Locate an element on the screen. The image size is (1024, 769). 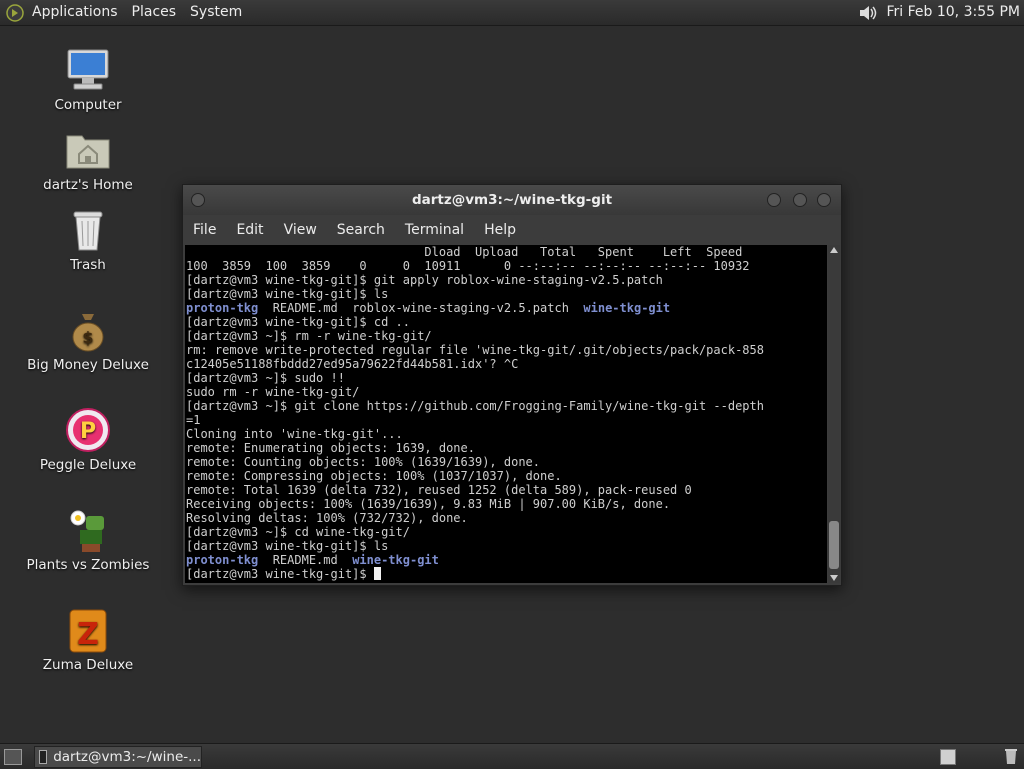
menu-terminal: Terminal is located at coordinates (434, 230).